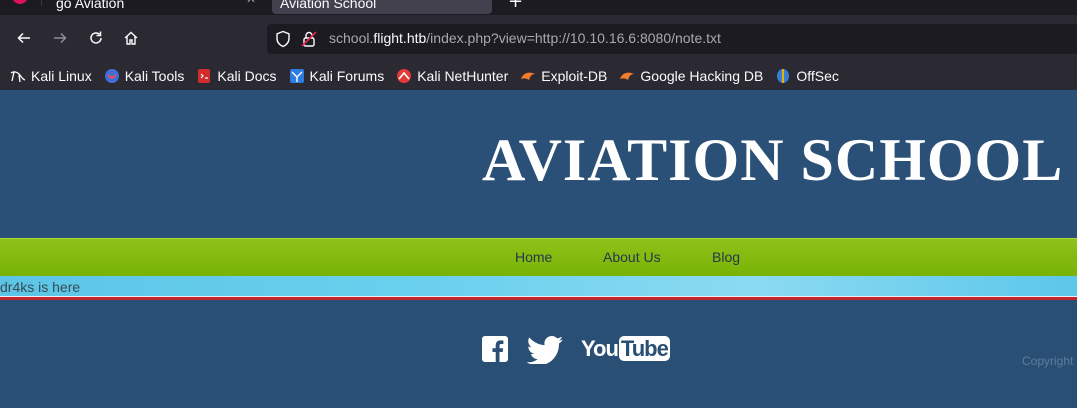 The height and width of the screenshot is (408, 1077). Describe the element at coordinates (61, 76) in the screenshot. I see `bookmark-label: Kali Linux` at that location.